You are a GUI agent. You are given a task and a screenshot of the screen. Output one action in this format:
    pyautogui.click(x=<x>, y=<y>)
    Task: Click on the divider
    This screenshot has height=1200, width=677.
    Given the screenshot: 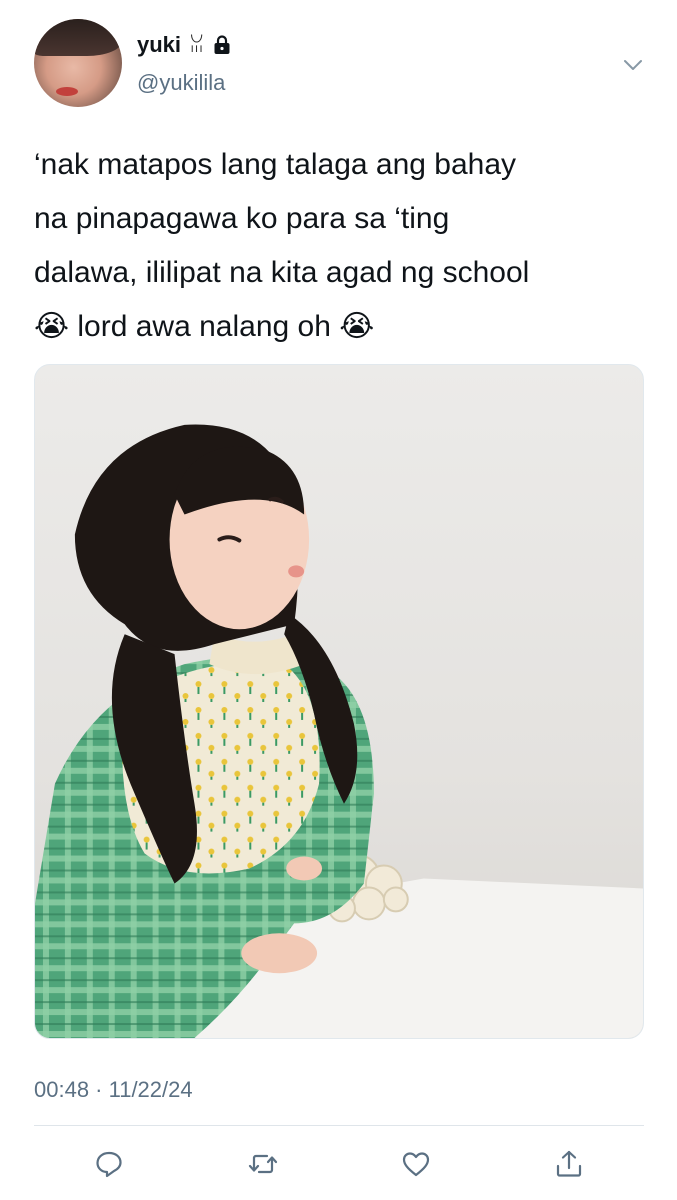 What is the action you would take?
    pyautogui.click(x=339, y=1125)
    